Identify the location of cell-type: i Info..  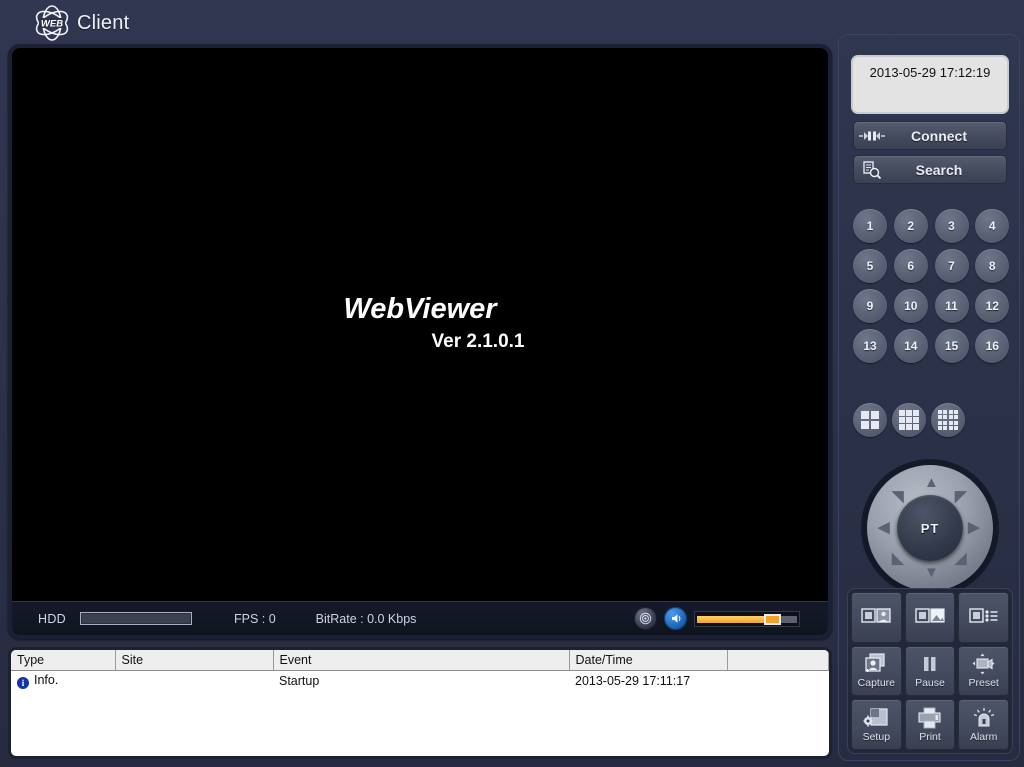
(63, 680).